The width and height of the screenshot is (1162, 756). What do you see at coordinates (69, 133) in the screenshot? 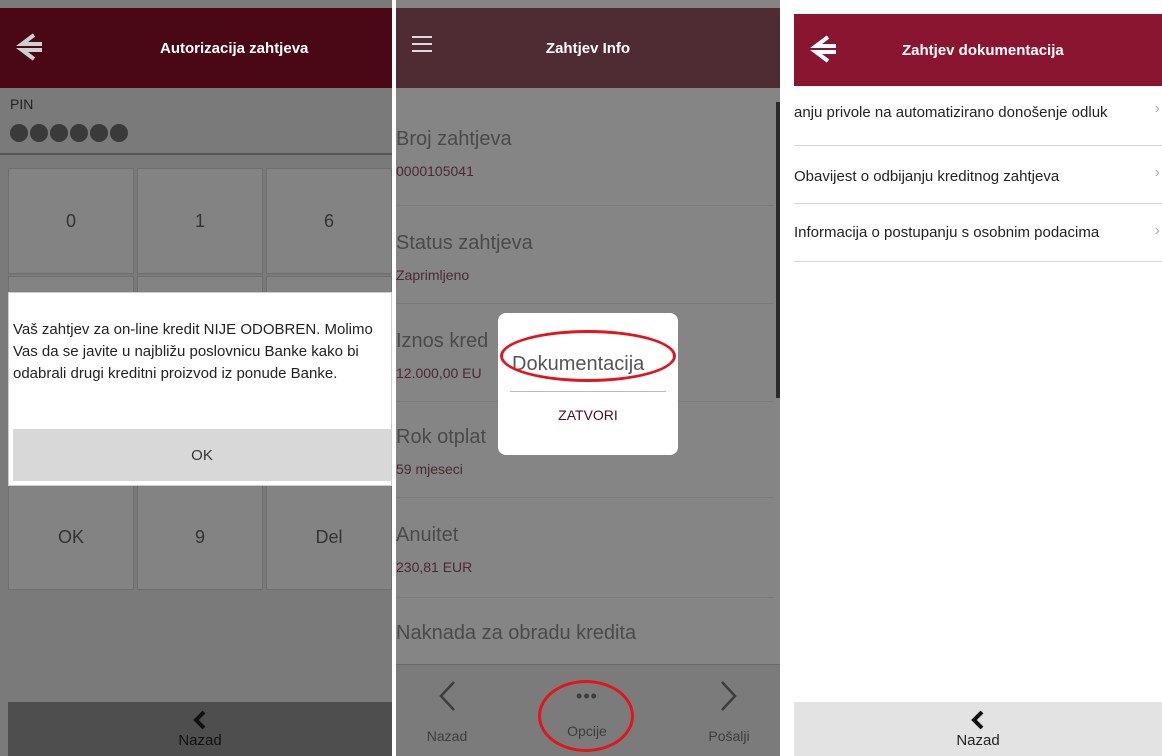
I see `pin-input` at bounding box center [69, 133].